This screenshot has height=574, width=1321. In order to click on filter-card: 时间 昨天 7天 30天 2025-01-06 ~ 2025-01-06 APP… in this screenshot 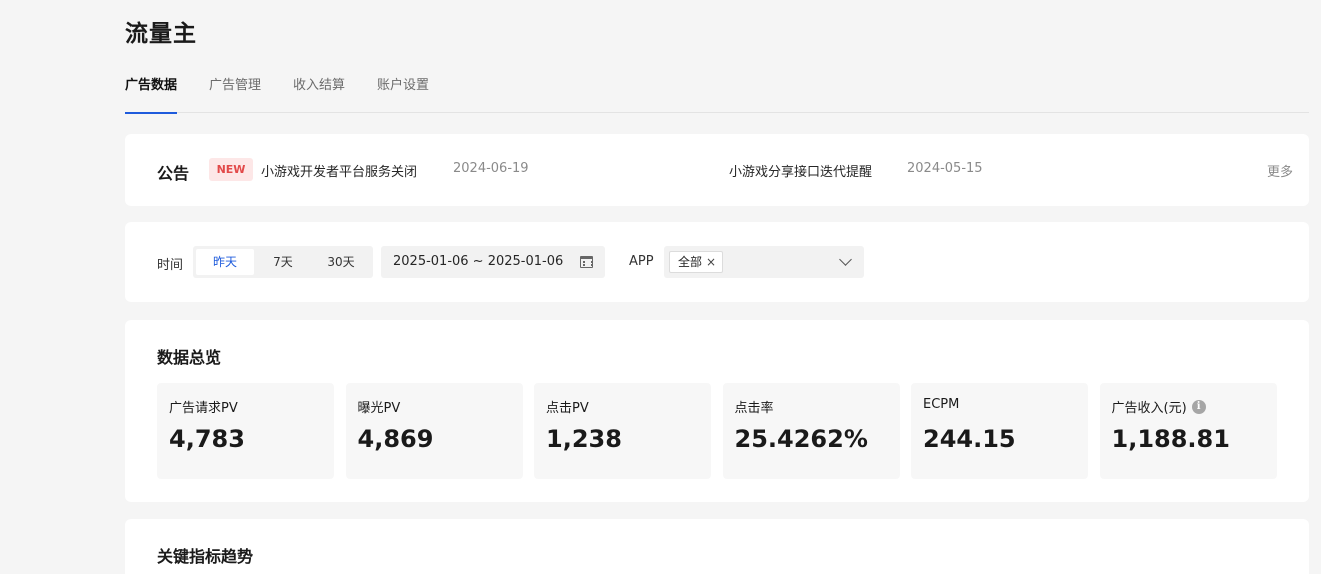, I will do `click(717, 262)`.